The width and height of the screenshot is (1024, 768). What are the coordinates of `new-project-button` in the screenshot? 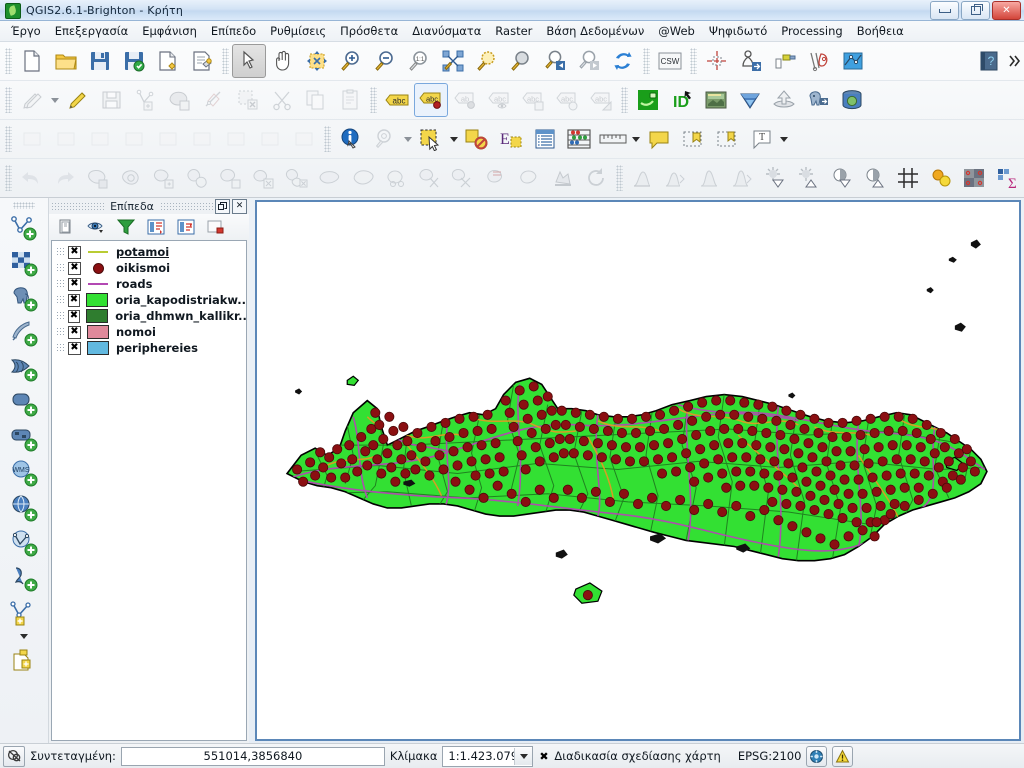 It's located at (32, 61).